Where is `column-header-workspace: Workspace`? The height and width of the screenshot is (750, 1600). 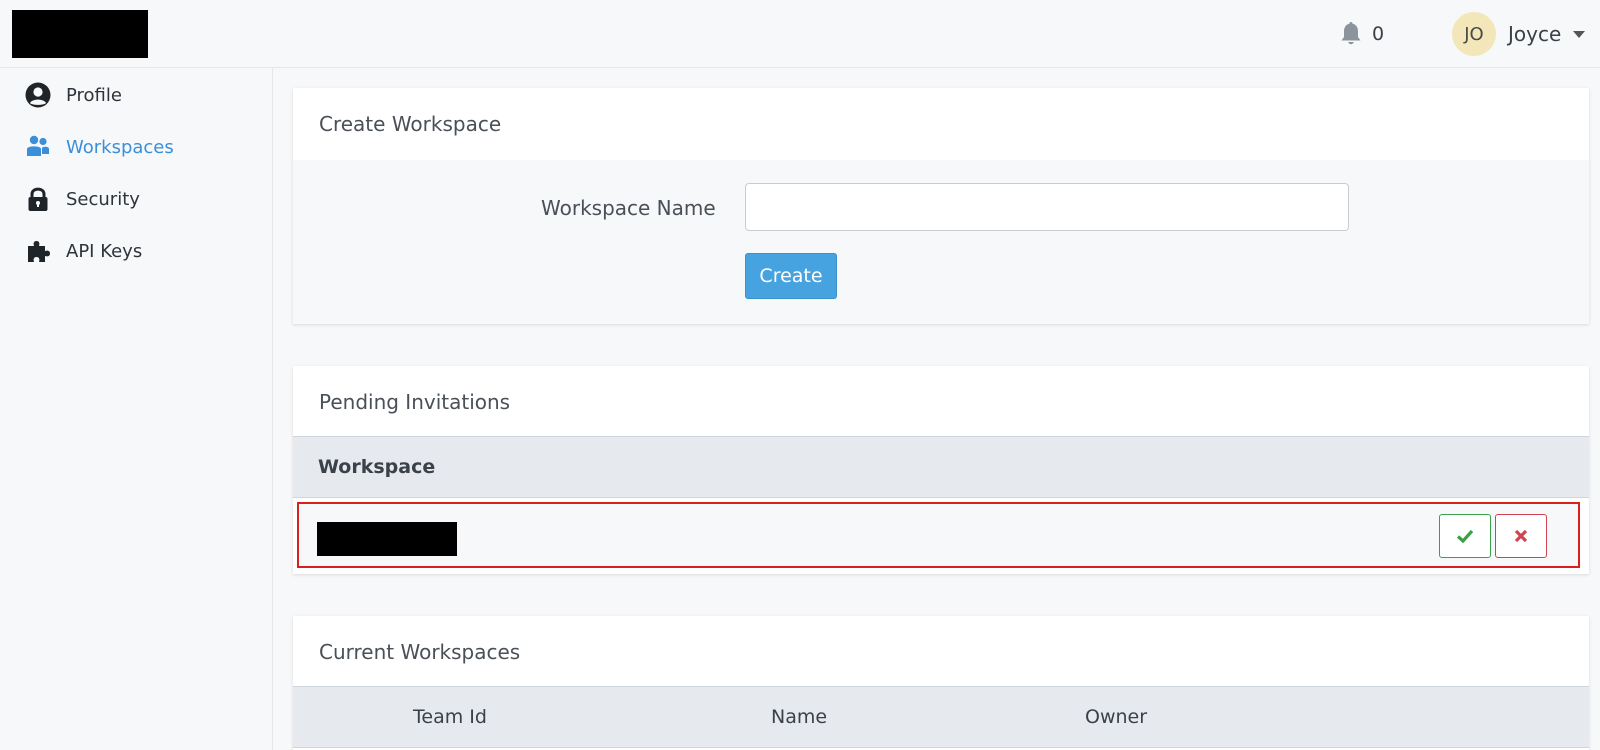
column-header-workspace: Workspace is located at coordinates (377, 467).